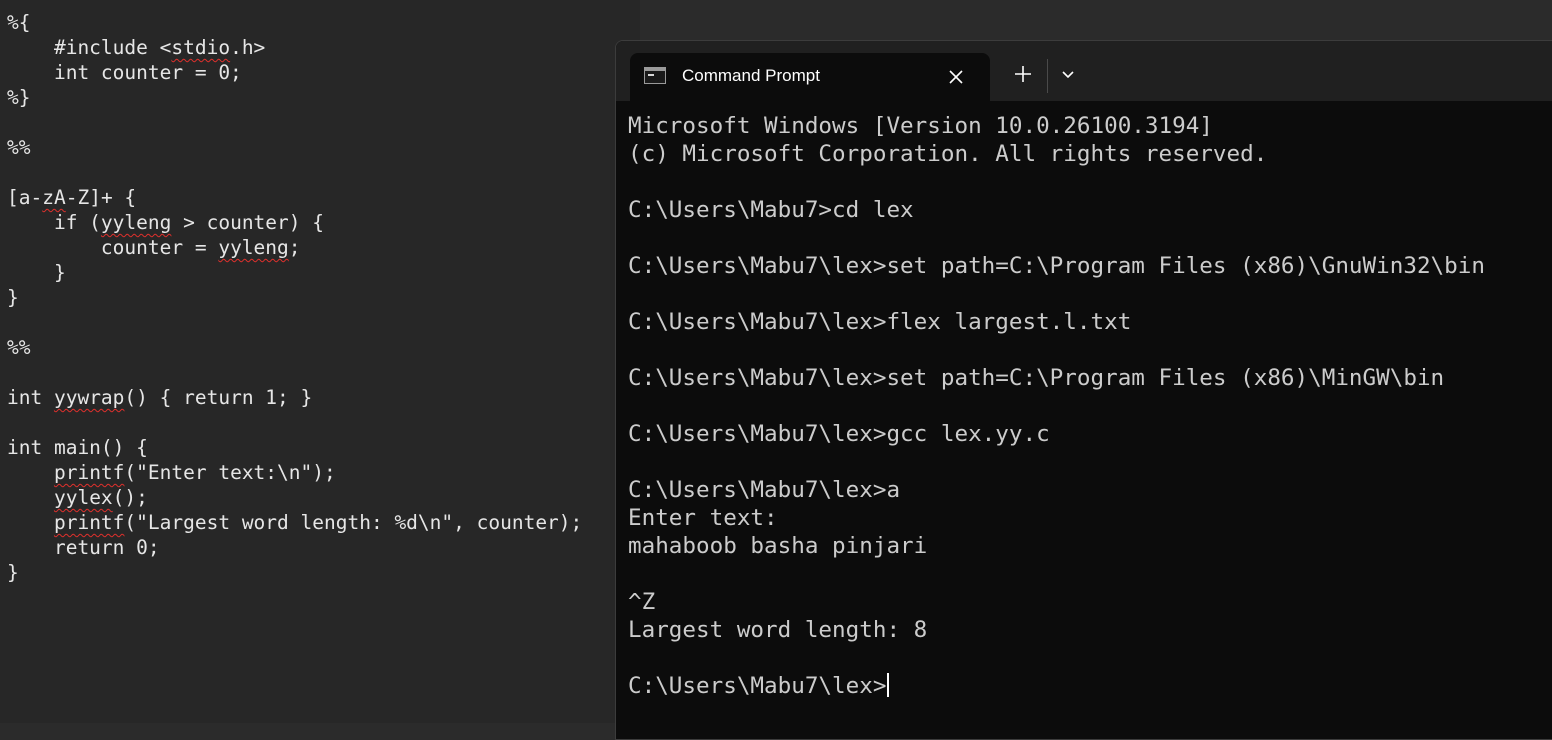 Image resolution: width=1552 pixels, height=740 pixels. I want to click on terminal-line: Largest word length: 8, so click(778, 630).